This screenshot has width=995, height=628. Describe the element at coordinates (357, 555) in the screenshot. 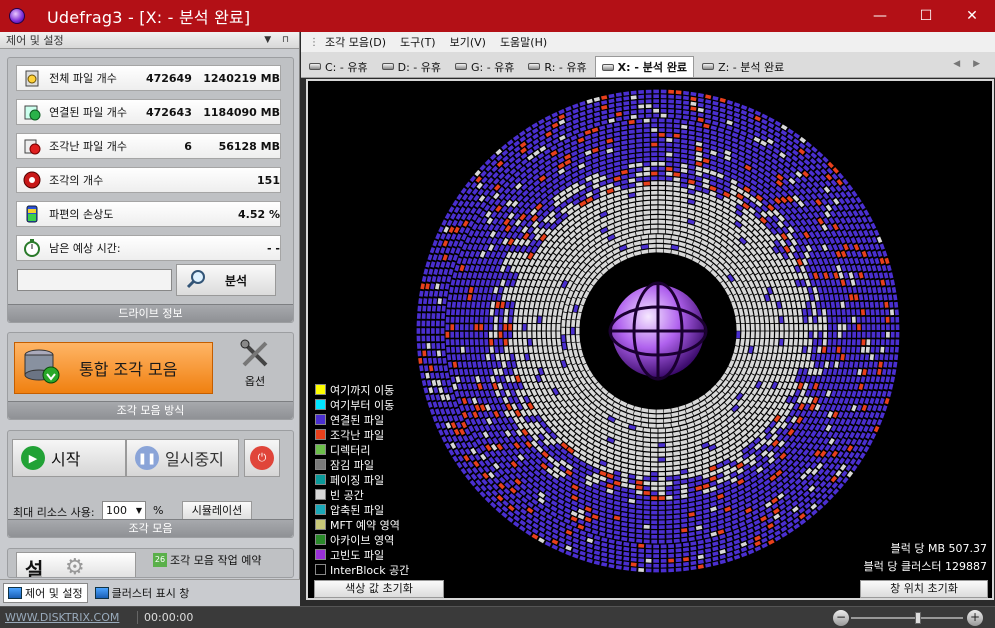

I see `legend-label: 고빈도 파일` at that location.